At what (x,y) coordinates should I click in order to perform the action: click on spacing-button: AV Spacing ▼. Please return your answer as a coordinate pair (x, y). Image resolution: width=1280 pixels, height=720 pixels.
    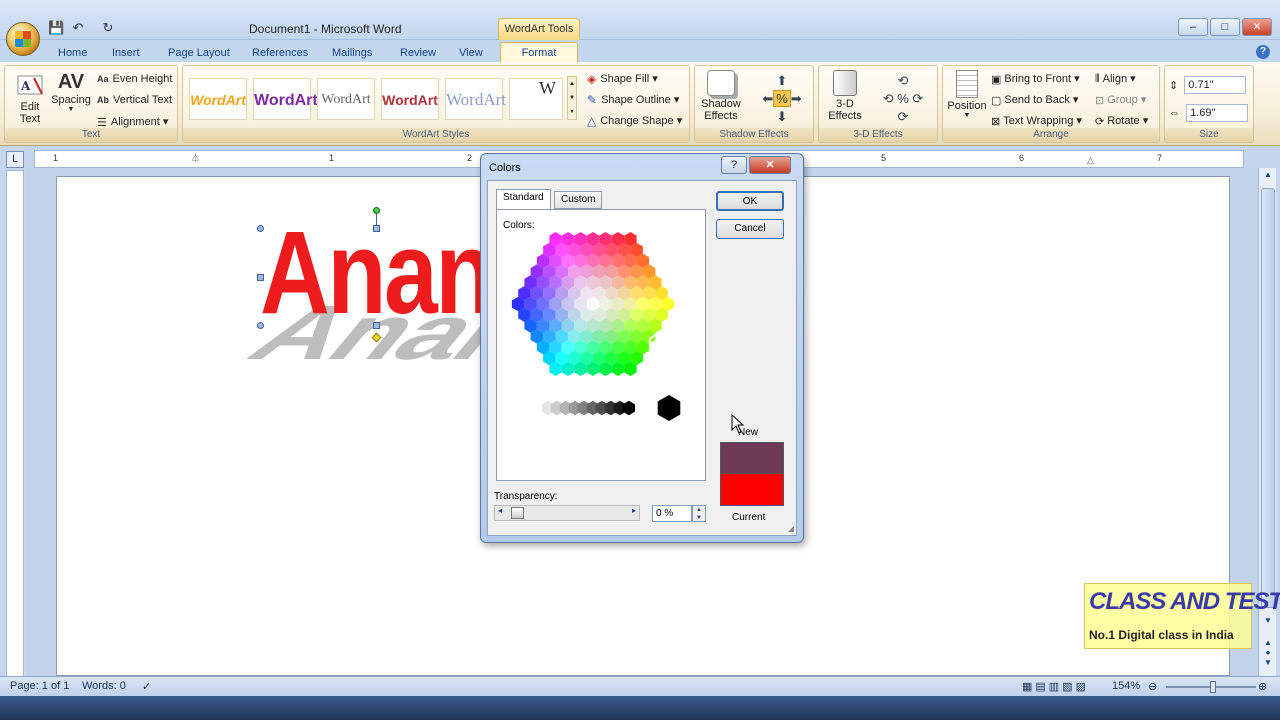
    Looking at the image, I should click on (71, 91).